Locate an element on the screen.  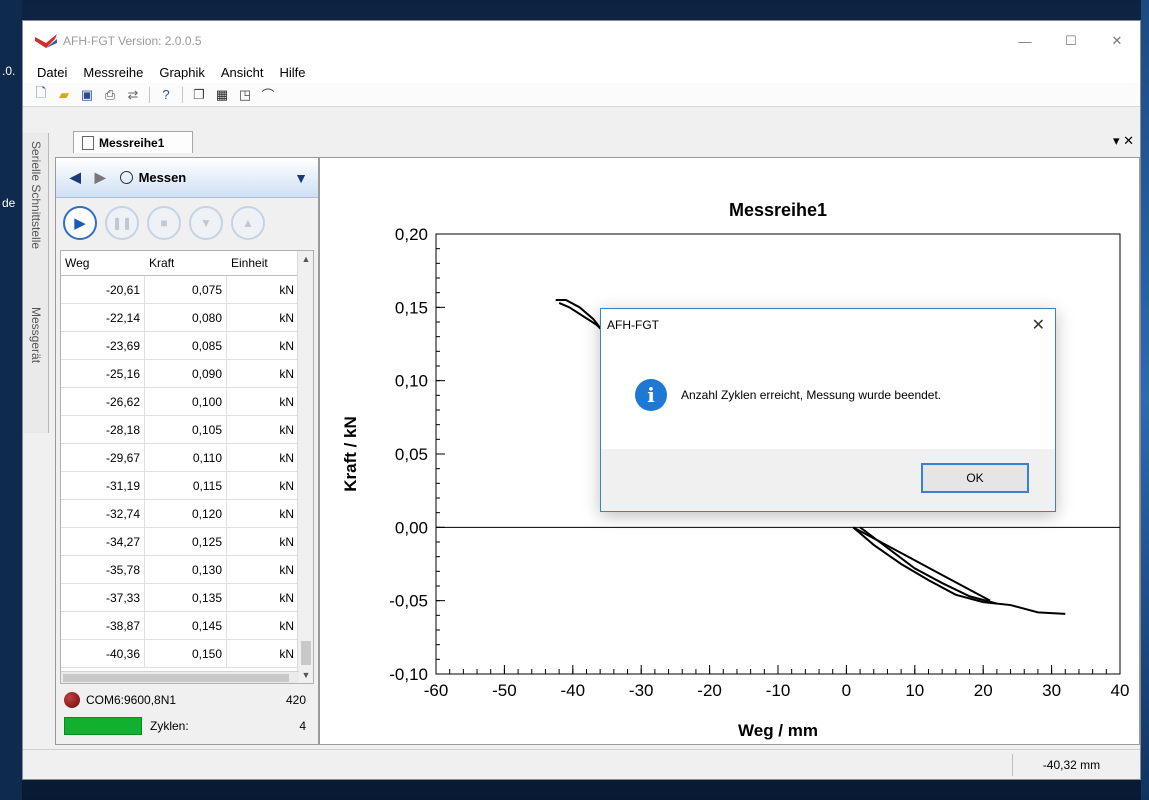
zyklen-count: 4 is located at coordinates (302, 726).